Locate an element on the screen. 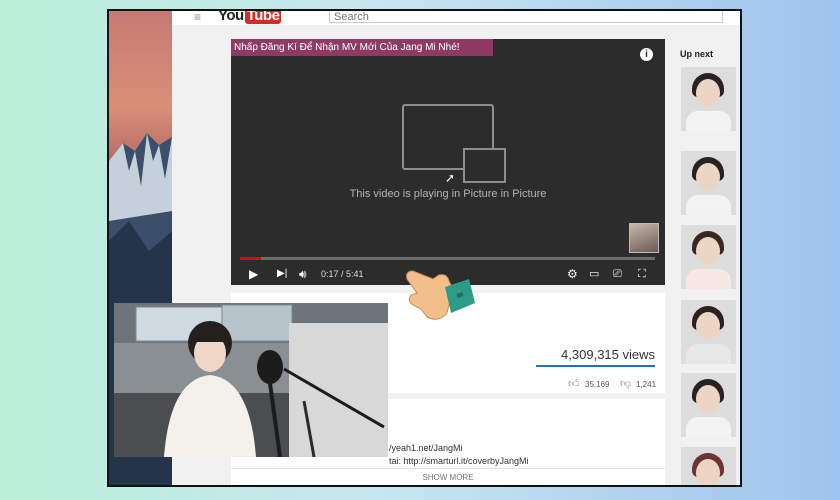 Image resolution: width=840 pixels, height=500 pixels. divider is located at coordinates (448, 468).